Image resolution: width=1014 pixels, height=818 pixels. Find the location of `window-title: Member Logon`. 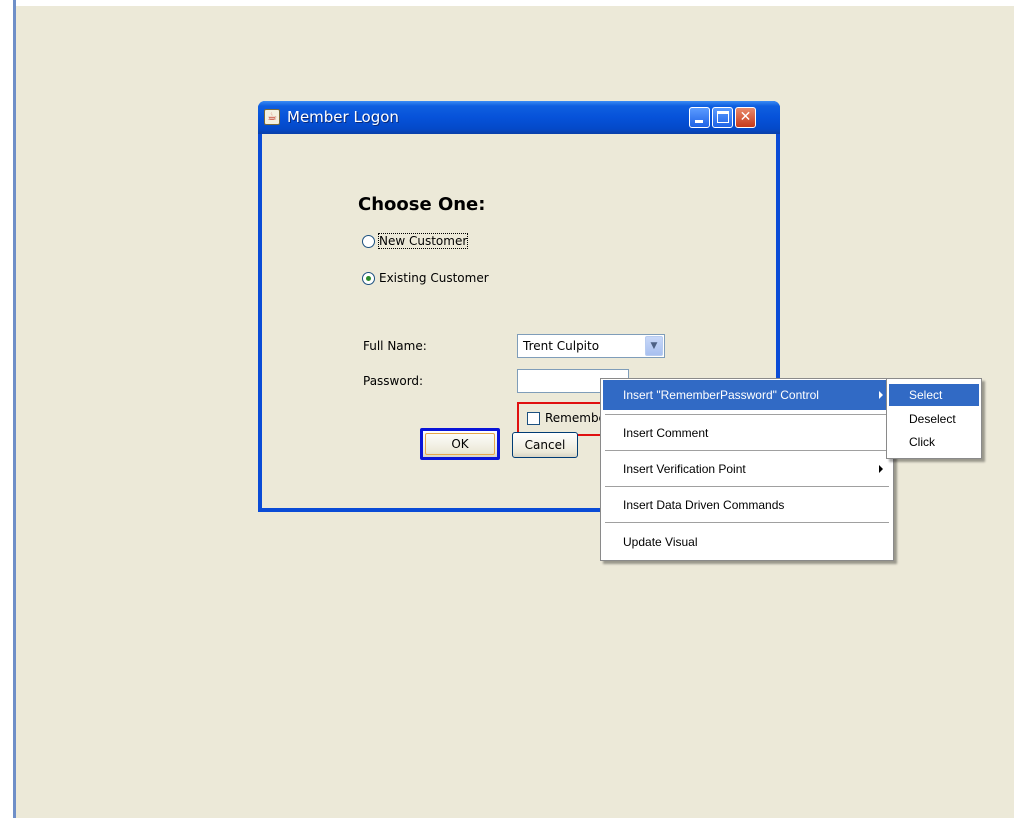

window-title: Member Logon is located at coordinates (343, 117).